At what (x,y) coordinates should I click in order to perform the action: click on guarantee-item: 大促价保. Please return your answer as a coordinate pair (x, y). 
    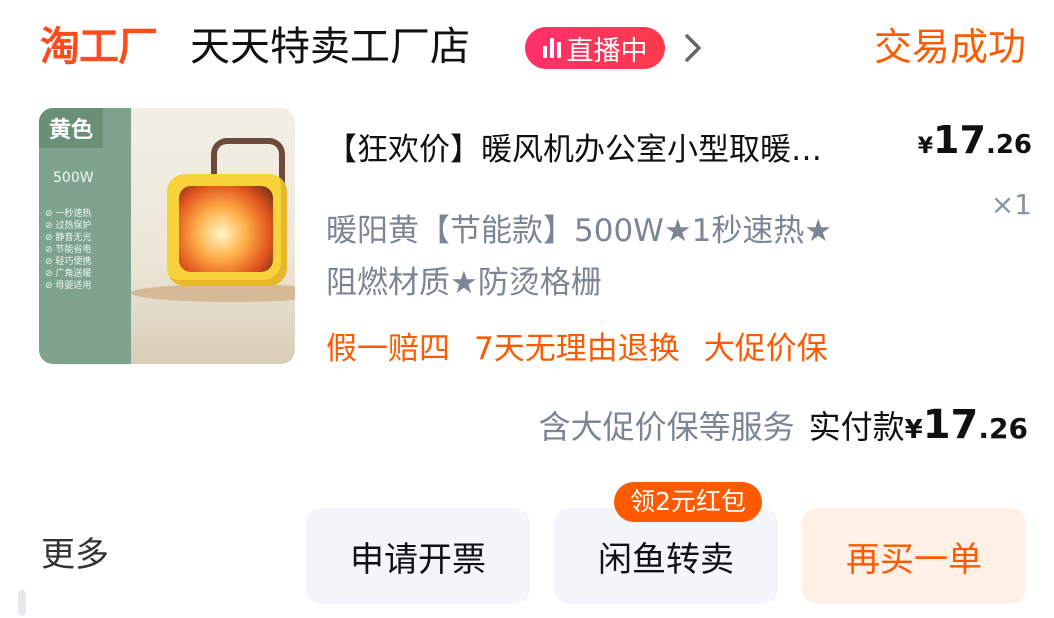
    Looking at the image, I should click on (766, 349).